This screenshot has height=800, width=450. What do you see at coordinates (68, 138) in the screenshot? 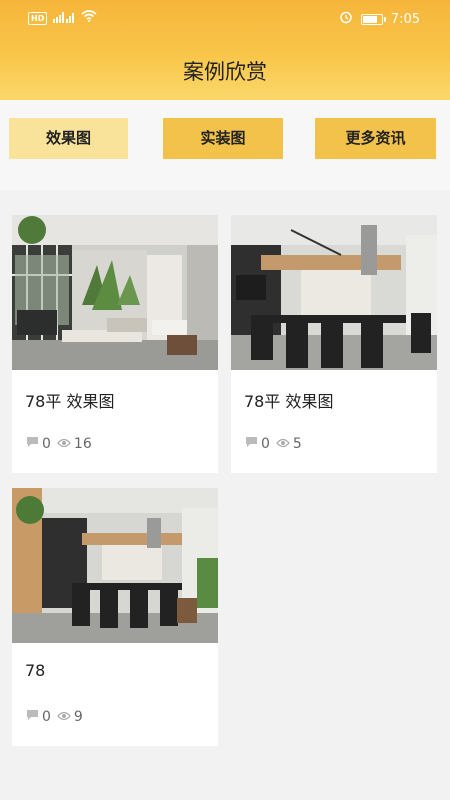
I see `tab-renderings: 效果图` at bounding box center [68, 138].